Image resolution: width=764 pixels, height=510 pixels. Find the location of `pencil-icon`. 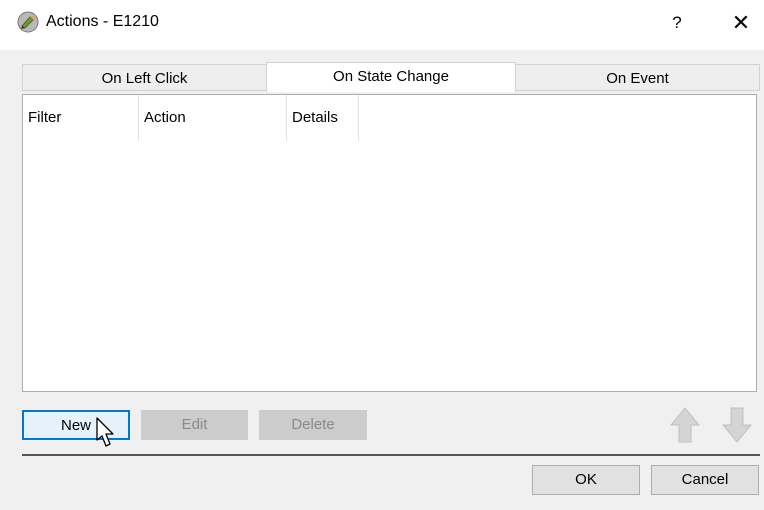

pencil-icon is located at coordinates (28, 22).